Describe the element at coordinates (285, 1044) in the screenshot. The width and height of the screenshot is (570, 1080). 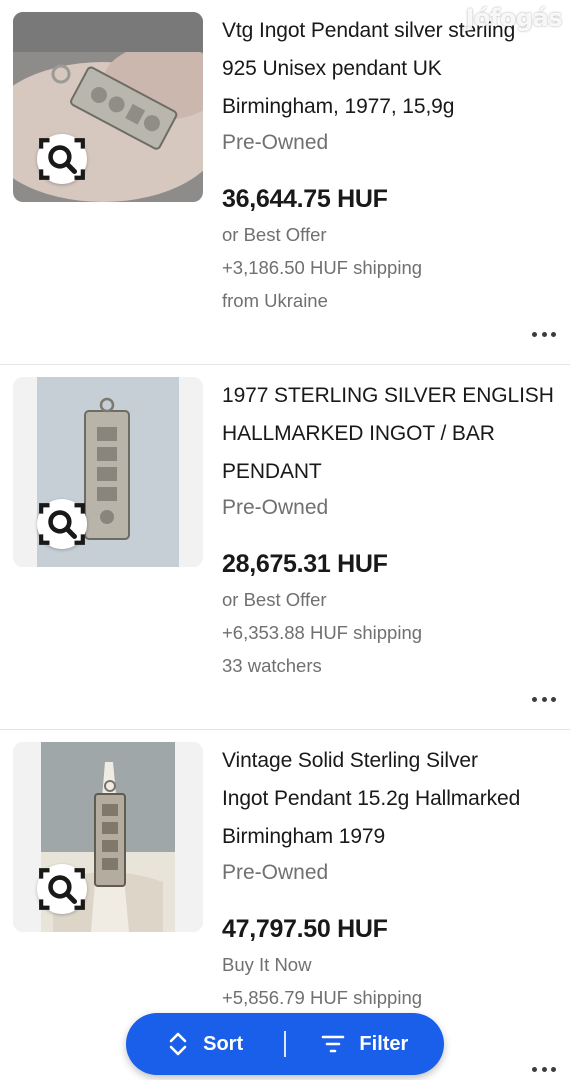
I see `sort-filter-bar: Sort Filter` at that location.